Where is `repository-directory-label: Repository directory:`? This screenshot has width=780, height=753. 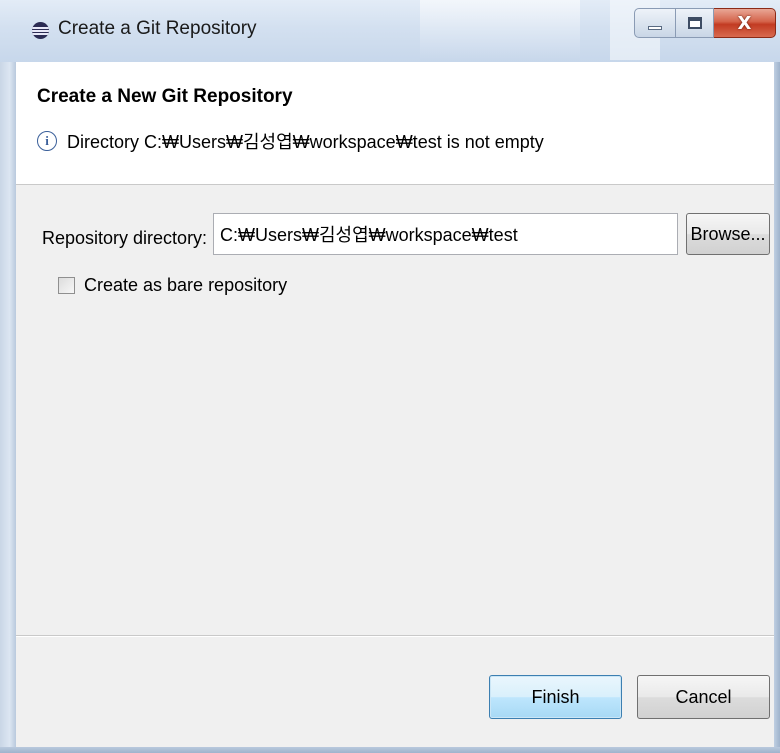 repository-directory-label: Repository directory: is located at coordinates (125, 238).